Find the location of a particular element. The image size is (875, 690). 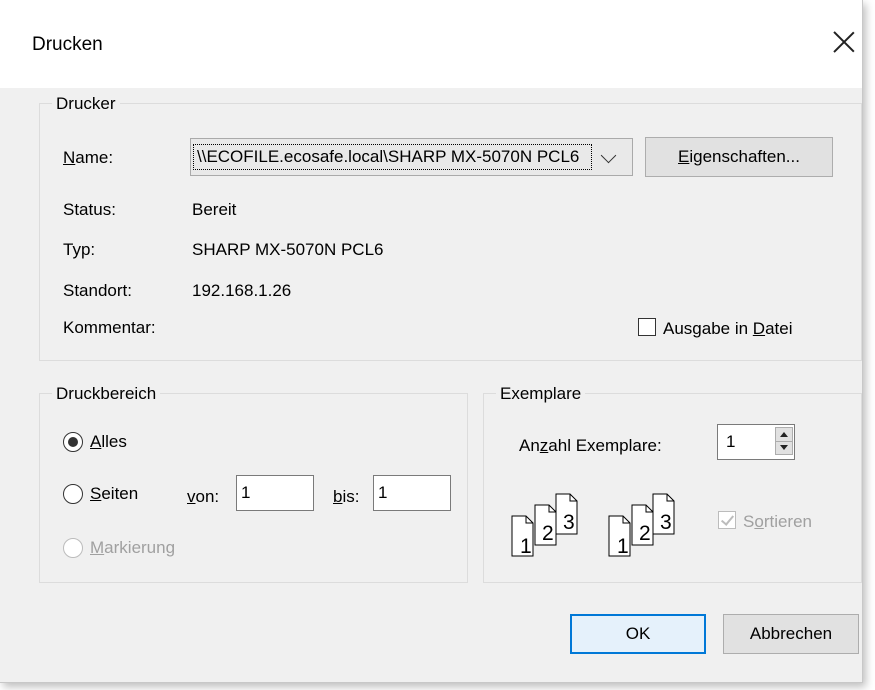

print-range-group-label: Druckbereich is located at coordinates (106, 394).